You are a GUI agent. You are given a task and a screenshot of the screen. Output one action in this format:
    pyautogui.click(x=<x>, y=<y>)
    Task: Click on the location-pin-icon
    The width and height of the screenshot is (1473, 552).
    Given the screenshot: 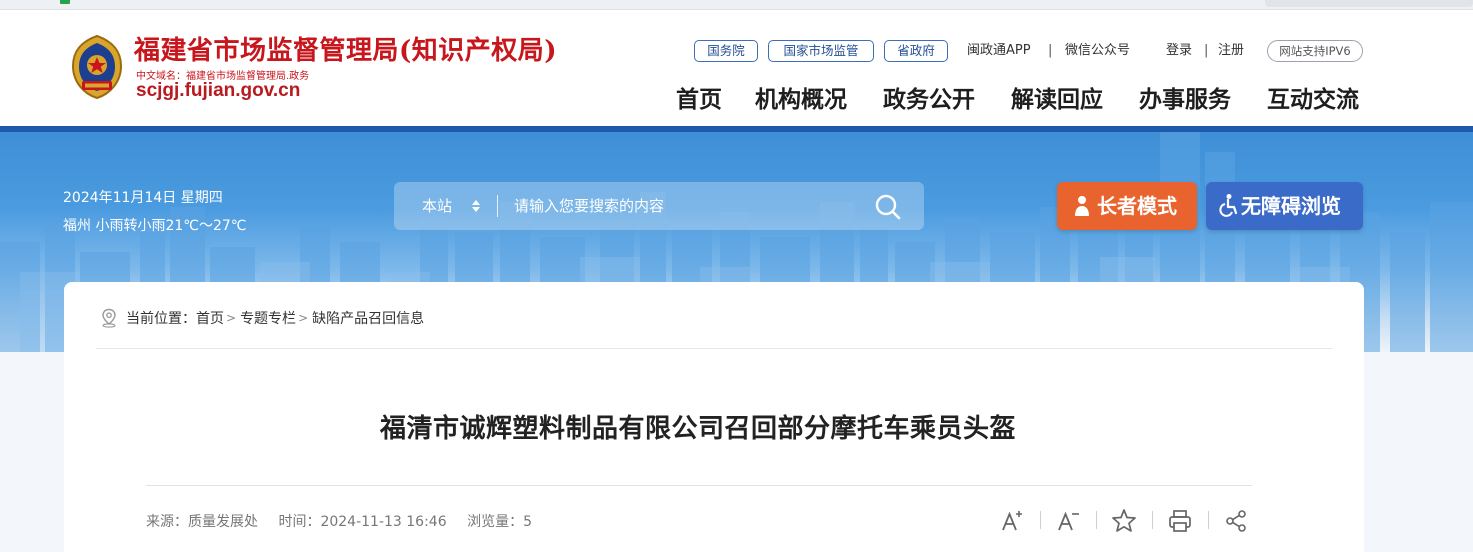 What is the action you would take?
    pyautogui.click(x=109, y=318)
    